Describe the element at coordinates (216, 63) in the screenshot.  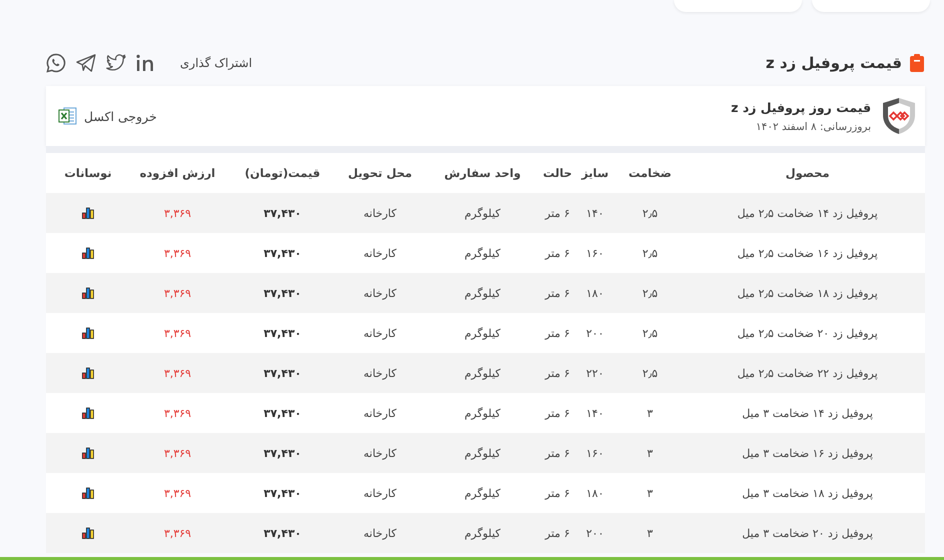
I see `share-label: اشتراک گذاری` at that location.